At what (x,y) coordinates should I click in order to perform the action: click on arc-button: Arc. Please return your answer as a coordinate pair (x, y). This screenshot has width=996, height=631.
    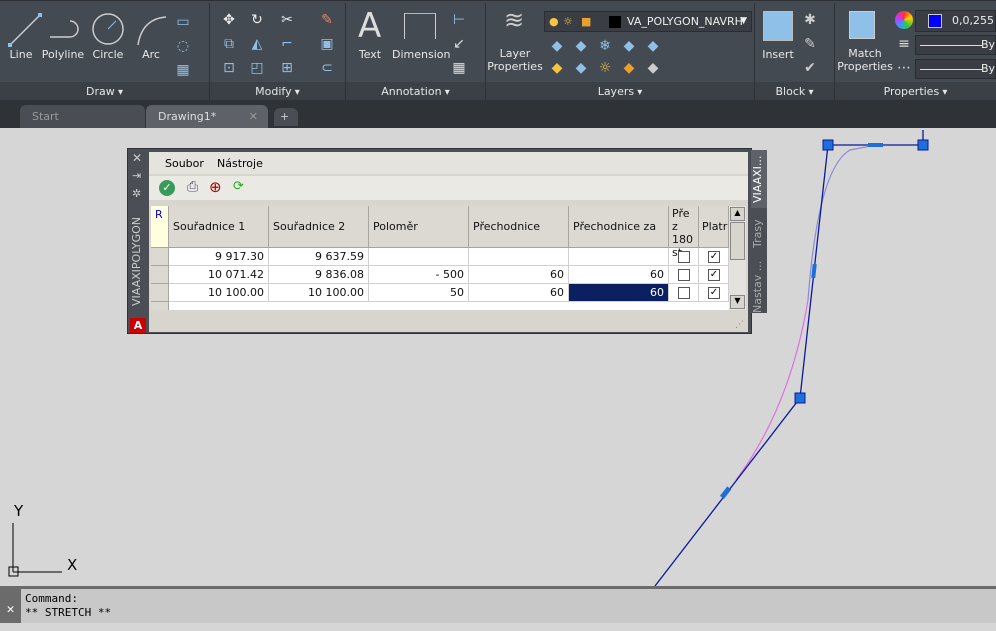
    Looking at the image, I should click on (151, 54).